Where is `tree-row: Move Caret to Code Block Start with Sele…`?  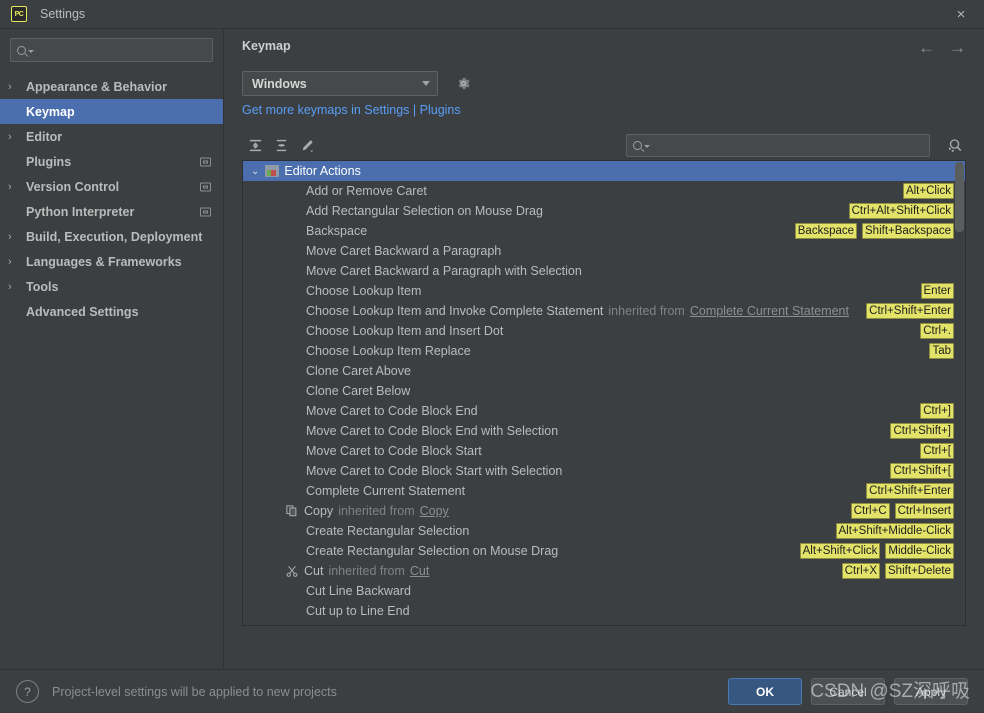 tree-row: Move Caret to Code Block Start with Sele… is located at coordinates (604, 471).